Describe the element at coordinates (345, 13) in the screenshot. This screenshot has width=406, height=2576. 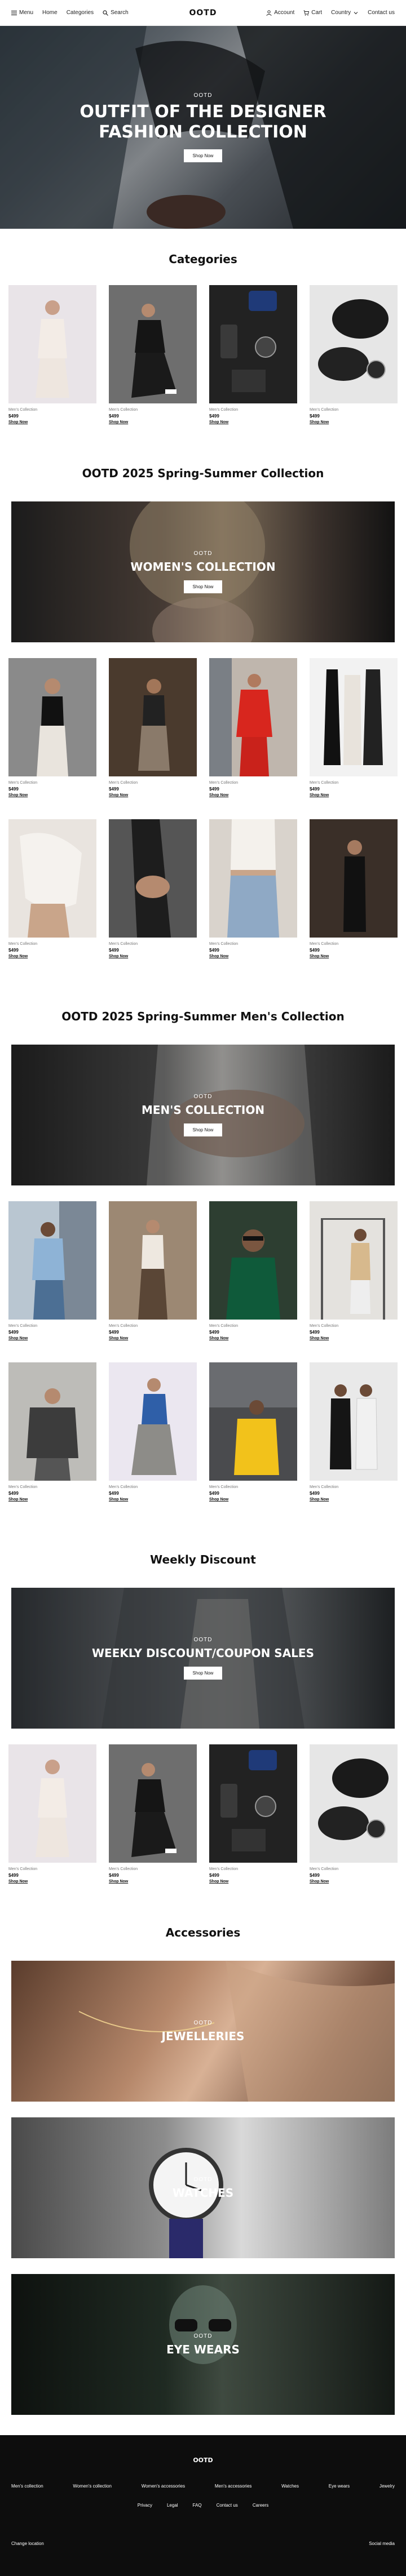
I see `country-select: Country` at that location.